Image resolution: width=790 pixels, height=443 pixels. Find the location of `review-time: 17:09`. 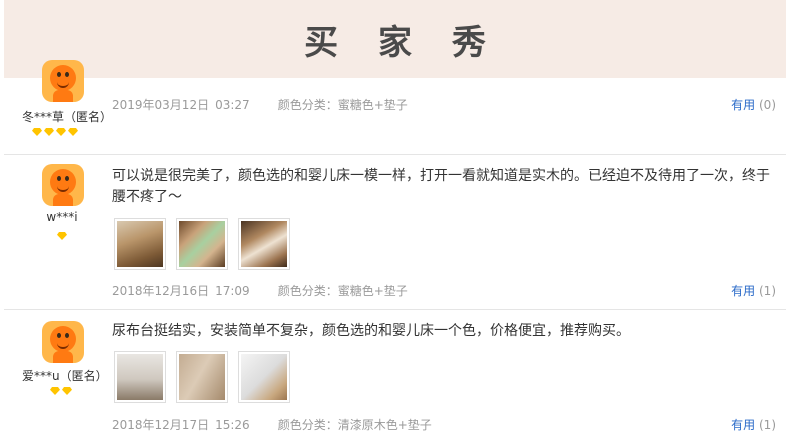

review-time: 17:09 is located at coordinates (232, 291).